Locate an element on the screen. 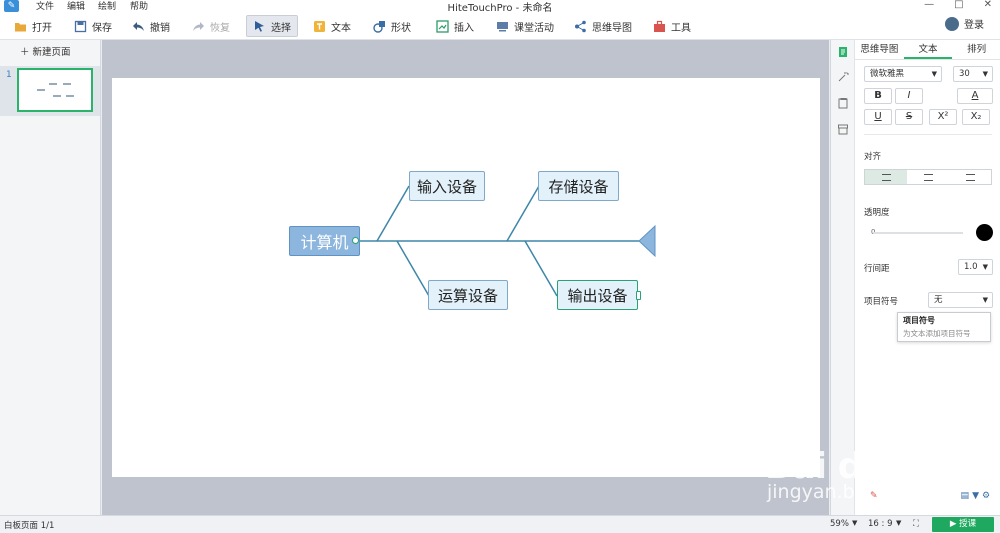  shape-icon is located at coordinates (379, 26).